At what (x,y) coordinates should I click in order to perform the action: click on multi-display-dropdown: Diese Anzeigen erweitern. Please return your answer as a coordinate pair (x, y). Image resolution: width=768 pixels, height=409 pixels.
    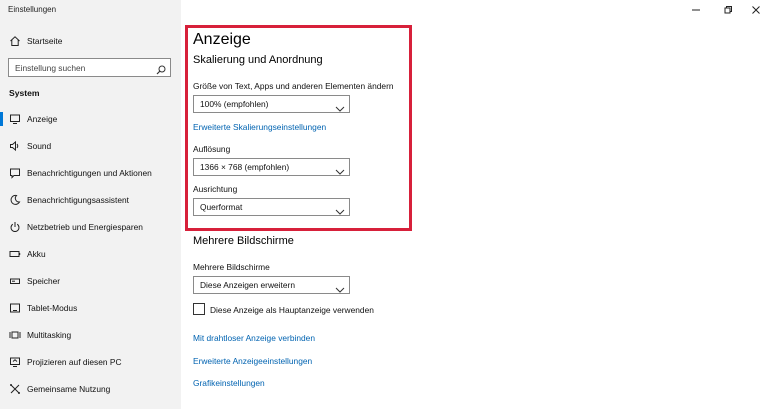
    Looking at the image, I should click on (271, 285).